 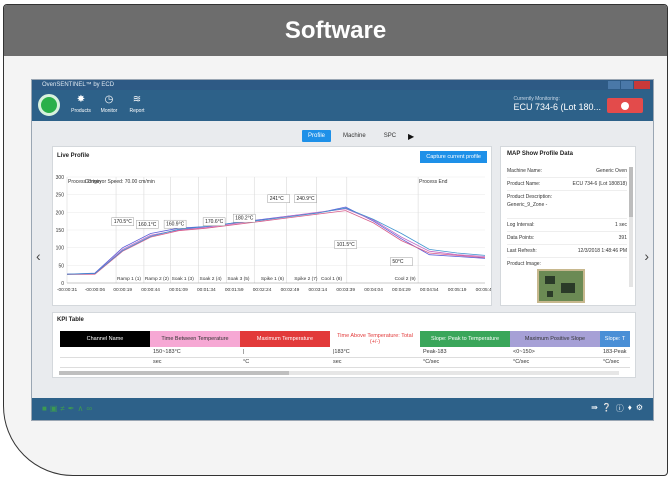 I want to click on table-cell: sec, so click(x=195, y=362).